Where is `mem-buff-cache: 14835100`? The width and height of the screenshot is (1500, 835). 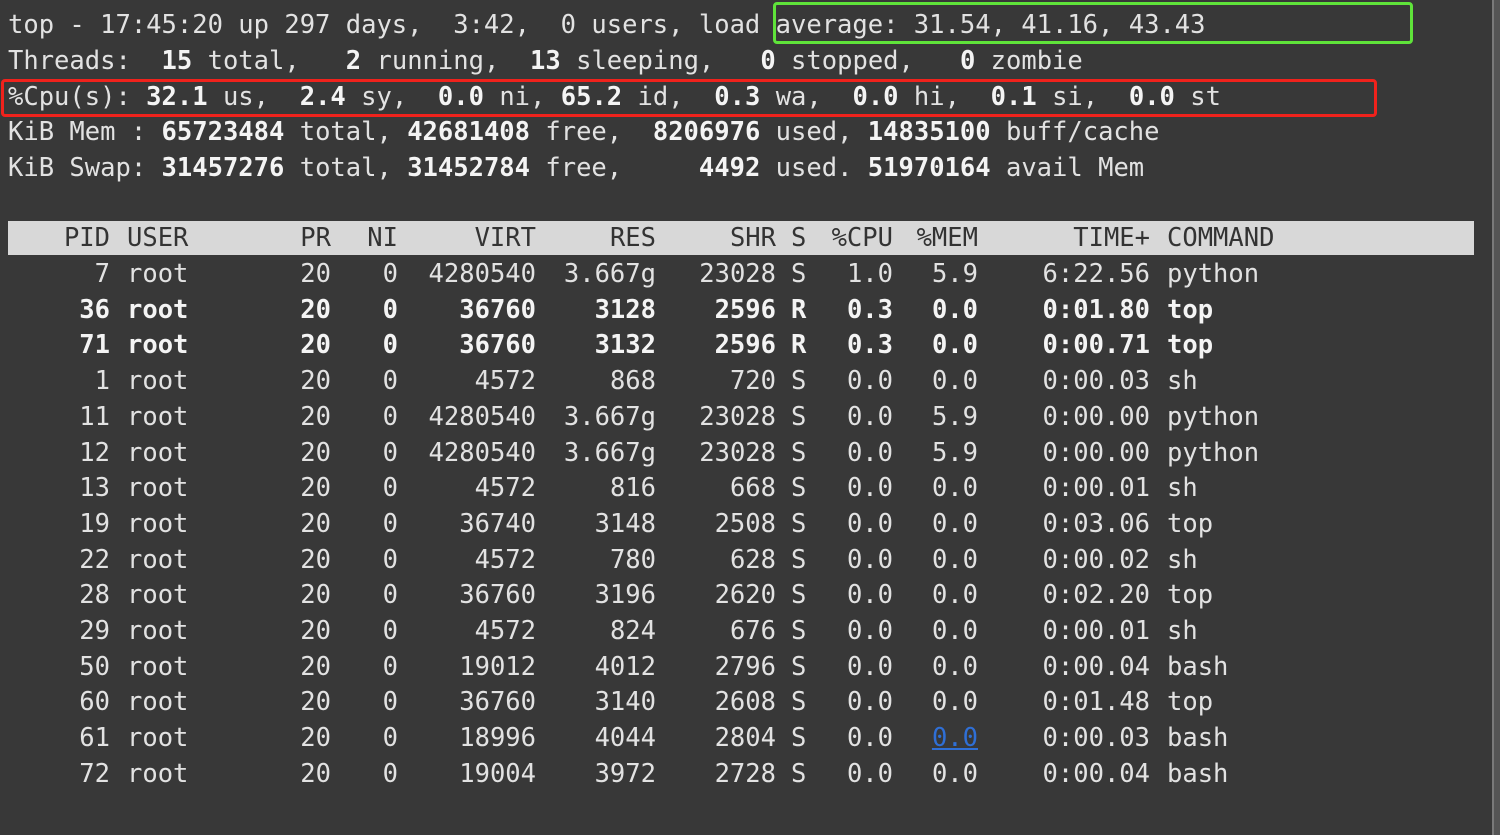
mem-buff-cache: 14835100 is located at coordinates (929, 132).